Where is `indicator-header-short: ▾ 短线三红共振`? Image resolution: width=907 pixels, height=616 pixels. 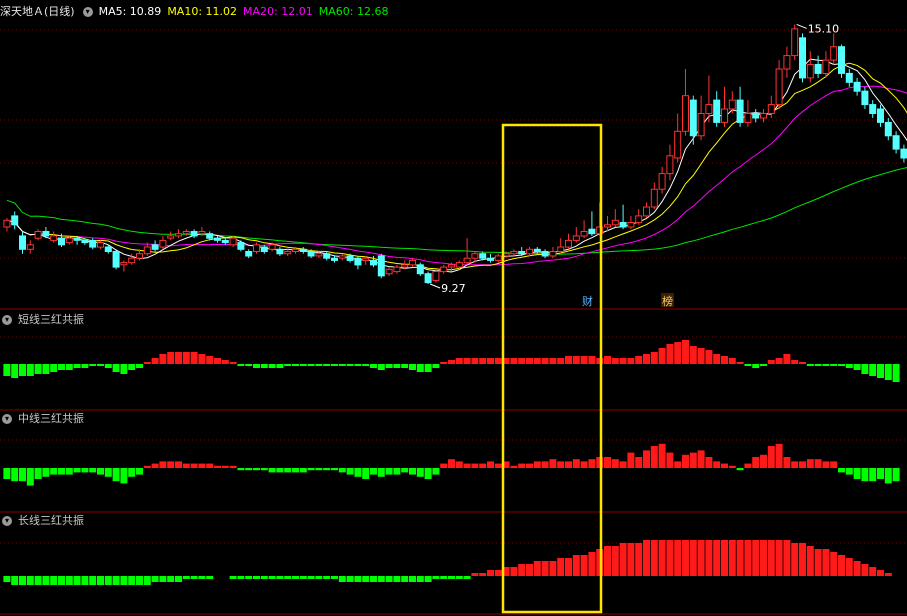
indicator-header-short: ▾ 短线三红共振 is located at coordinates (45, 320).